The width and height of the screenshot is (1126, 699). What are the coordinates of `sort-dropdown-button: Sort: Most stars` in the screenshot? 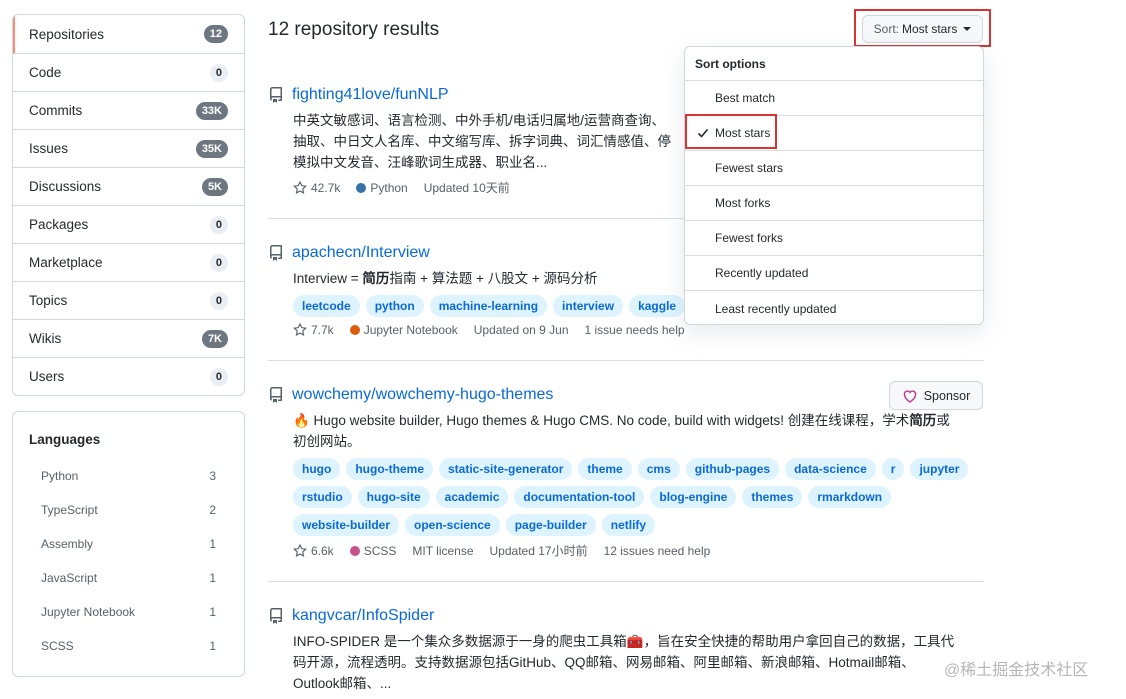 It's located at (922, 29).